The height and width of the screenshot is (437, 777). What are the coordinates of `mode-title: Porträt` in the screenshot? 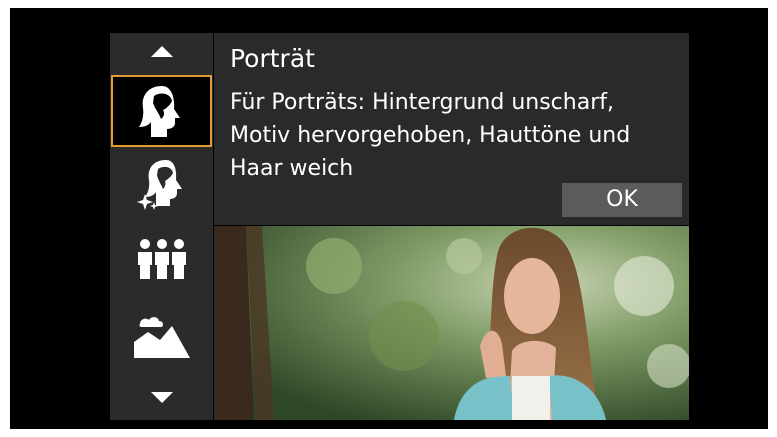 It's located at (272, 58).